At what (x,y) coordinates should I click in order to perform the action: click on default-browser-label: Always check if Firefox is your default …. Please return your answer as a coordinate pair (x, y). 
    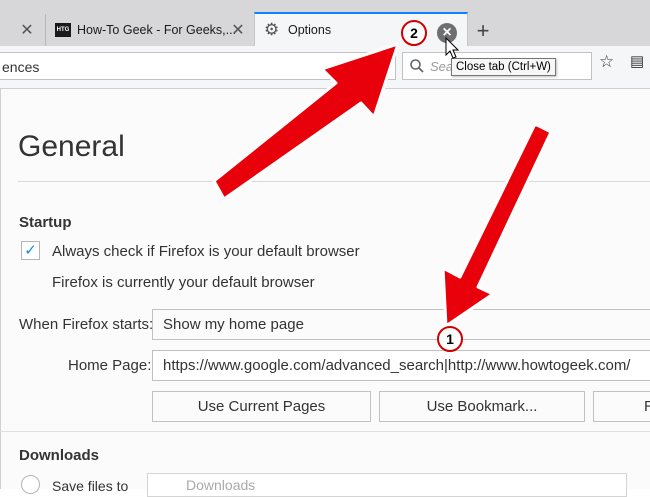
    Looking at the image, I should click on (206, 251).